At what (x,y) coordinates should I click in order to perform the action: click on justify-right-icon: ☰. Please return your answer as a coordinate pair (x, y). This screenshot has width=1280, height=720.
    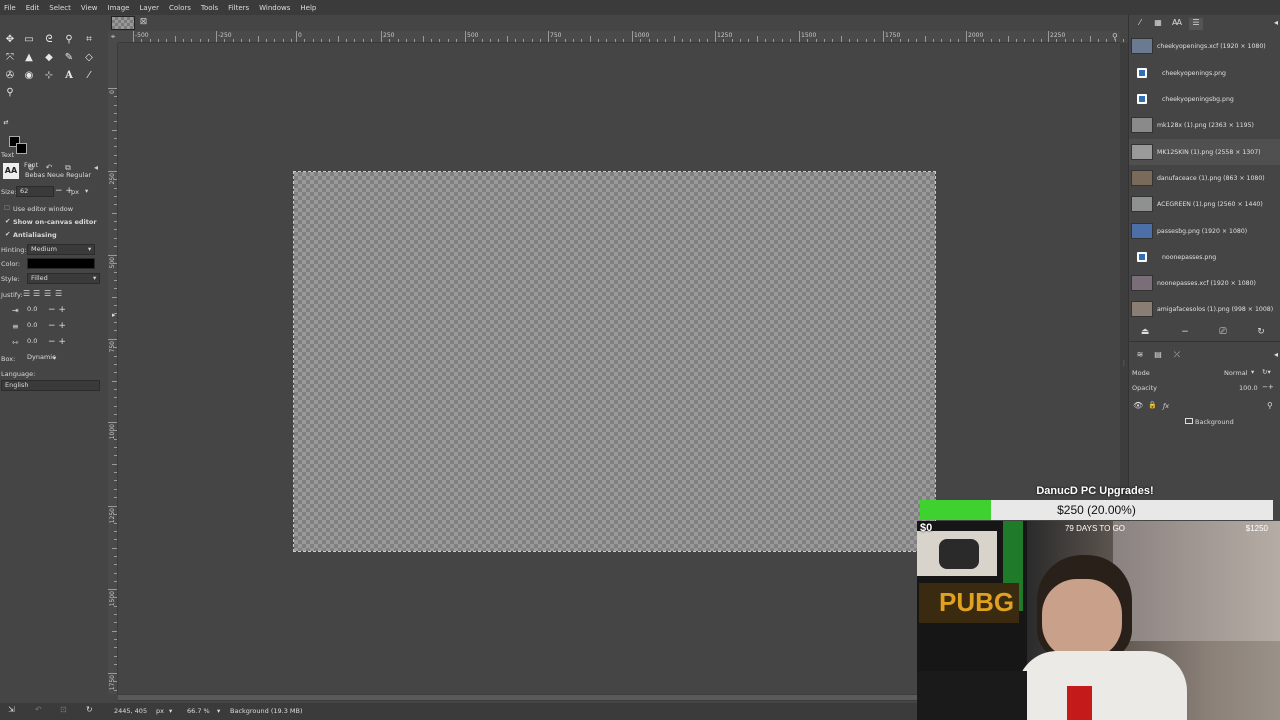
    Looking at the image, I should click on (36, 293).